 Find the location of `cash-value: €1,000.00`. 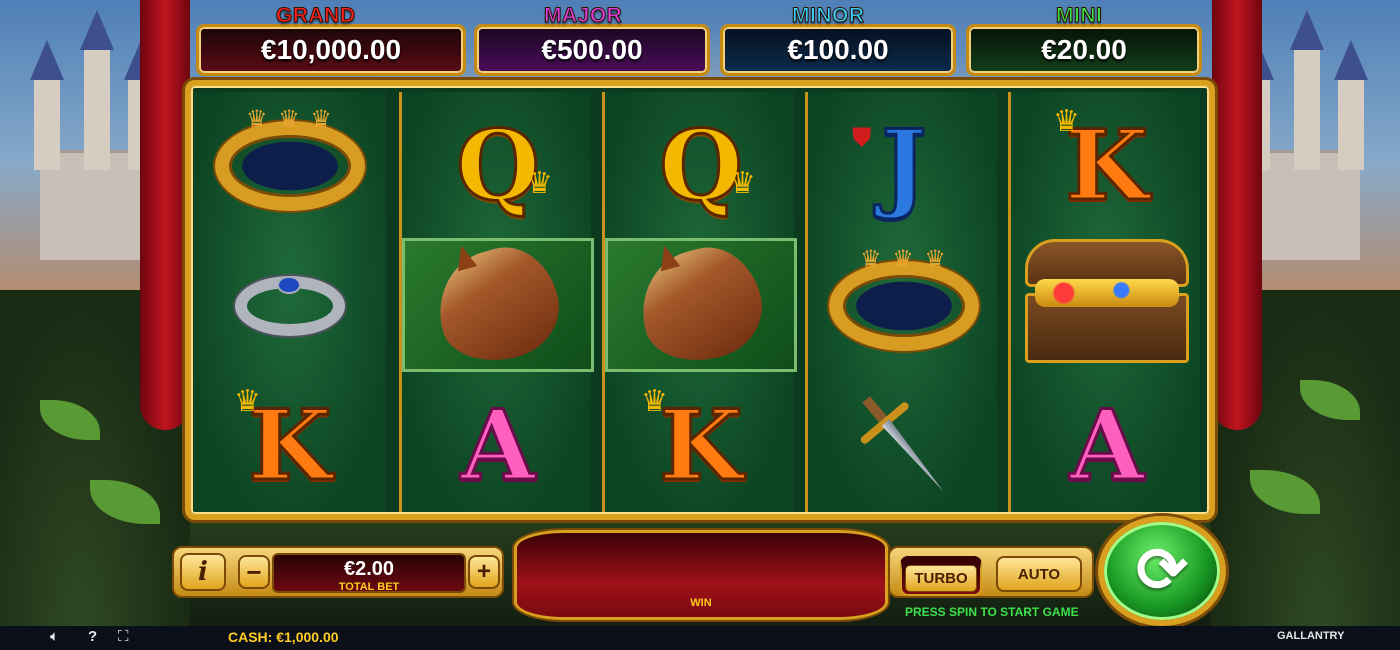

cash-value: €1,000.00 is located at coordinates (307, 637).